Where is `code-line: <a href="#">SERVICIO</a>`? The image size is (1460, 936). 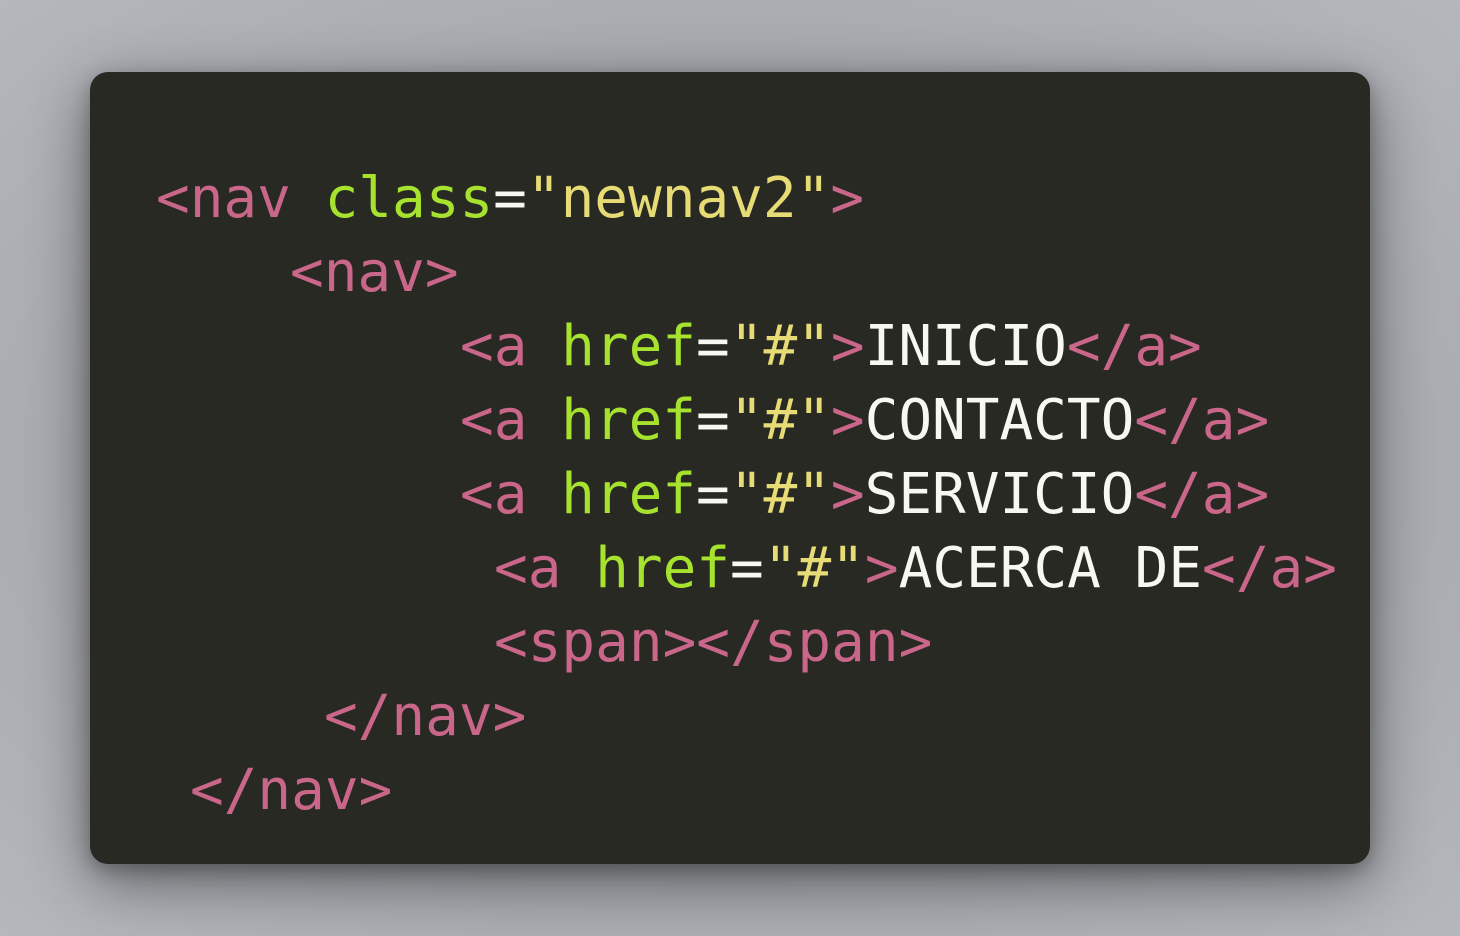 code-line: <a href="#">SERVICIO</a> is located at coordinates (864, 495).